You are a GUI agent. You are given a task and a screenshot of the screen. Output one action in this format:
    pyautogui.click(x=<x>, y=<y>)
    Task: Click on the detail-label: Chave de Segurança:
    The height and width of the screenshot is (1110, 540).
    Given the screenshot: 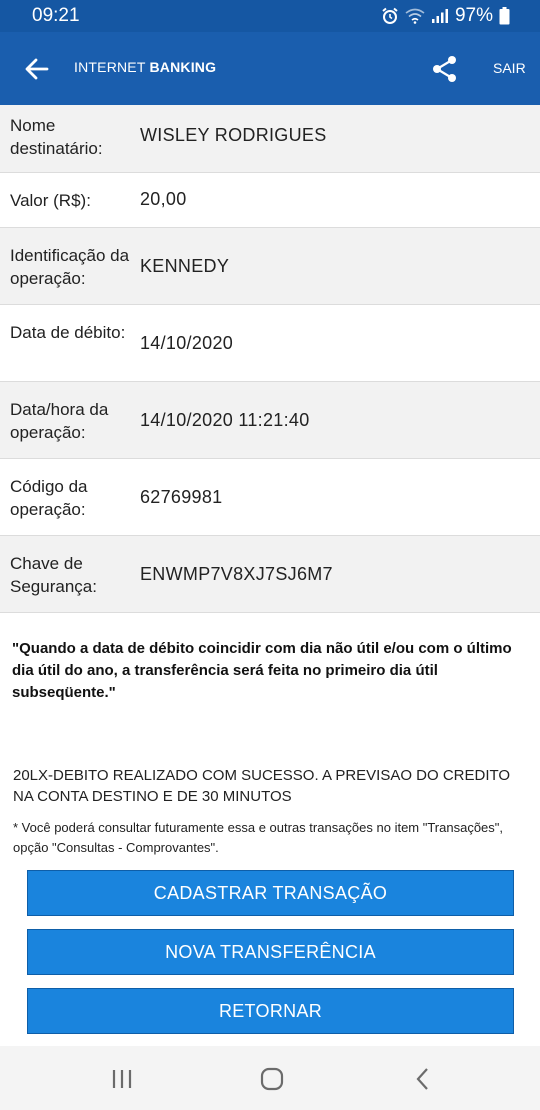 What is the action you would take?
    pyautogui.click(x=53, y=575)
    